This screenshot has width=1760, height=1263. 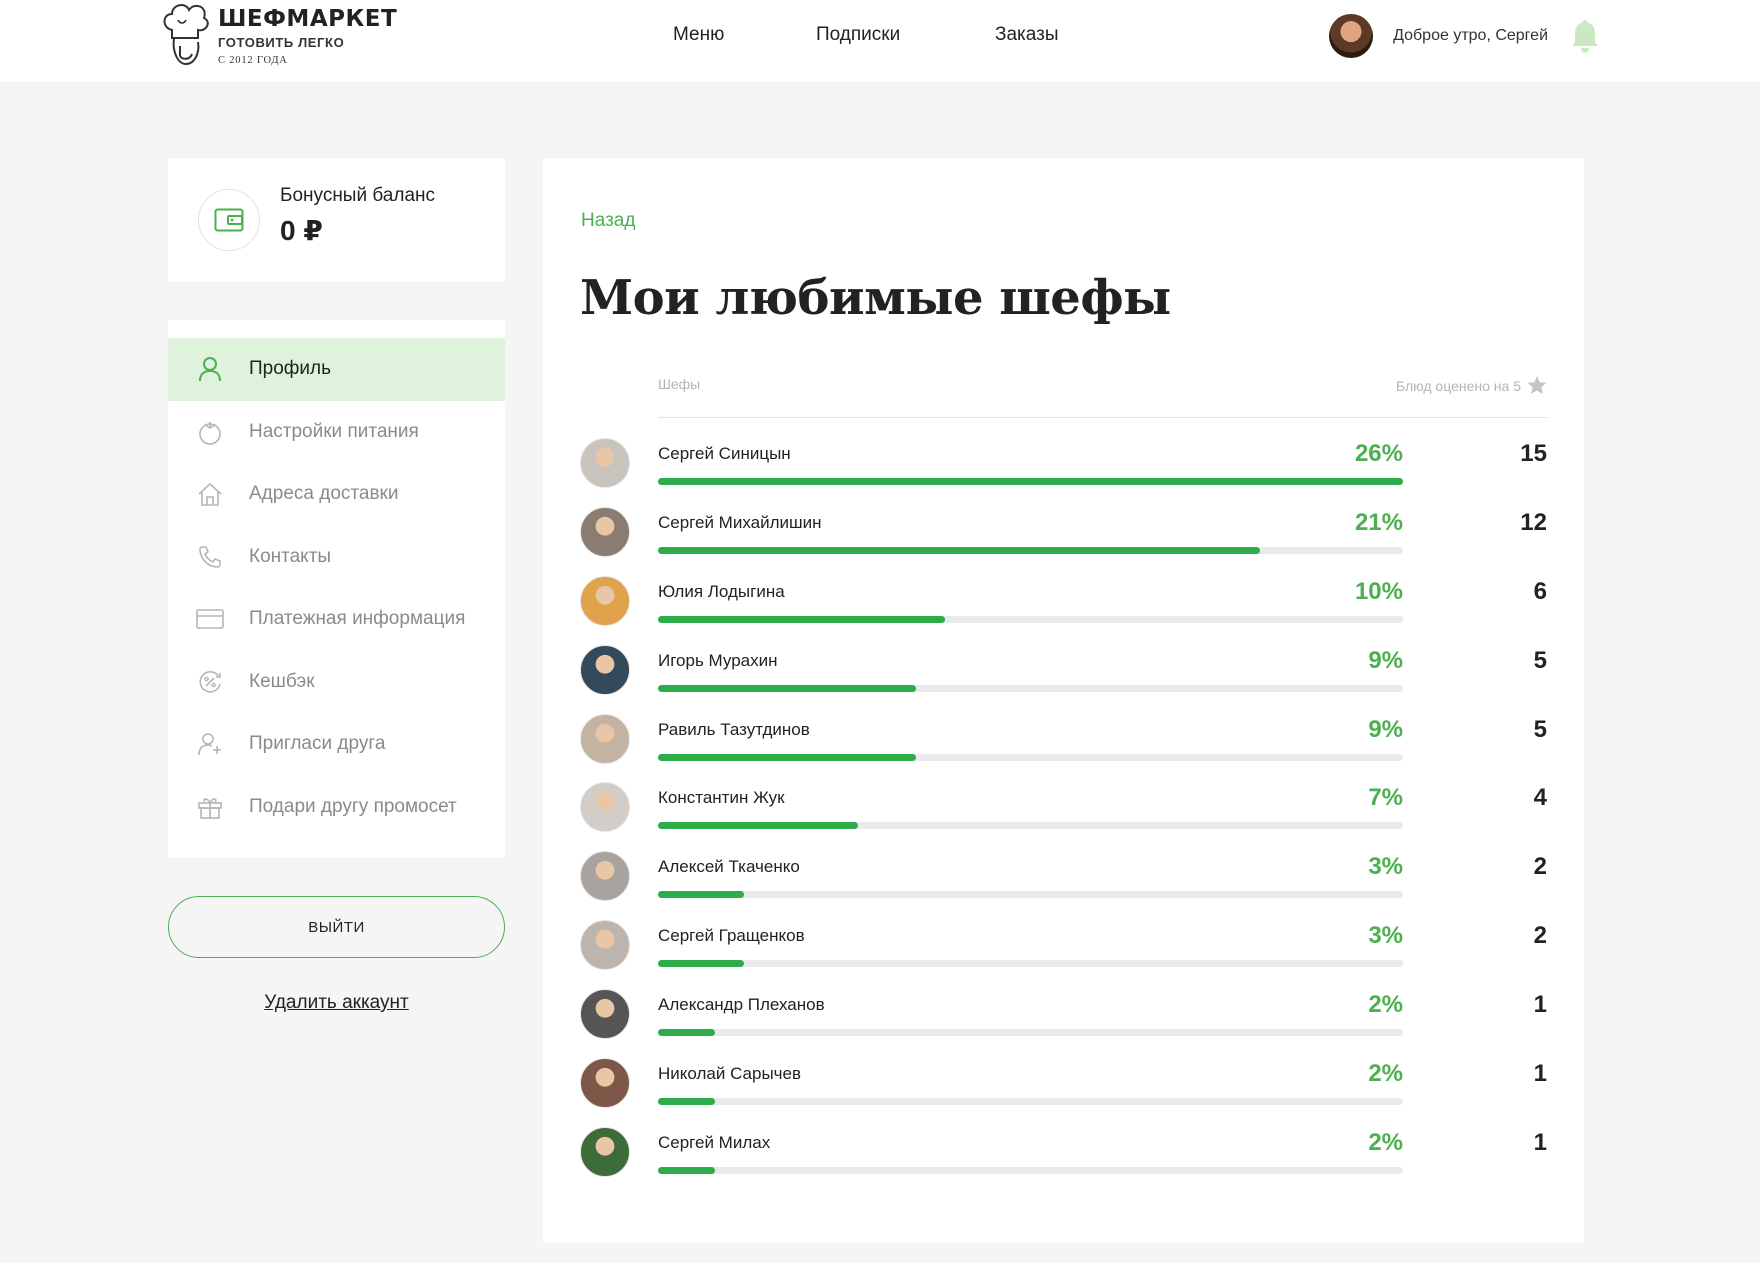 I want to click on menu-item-payment-info: Платежная информация, so click(x=336, y=619).